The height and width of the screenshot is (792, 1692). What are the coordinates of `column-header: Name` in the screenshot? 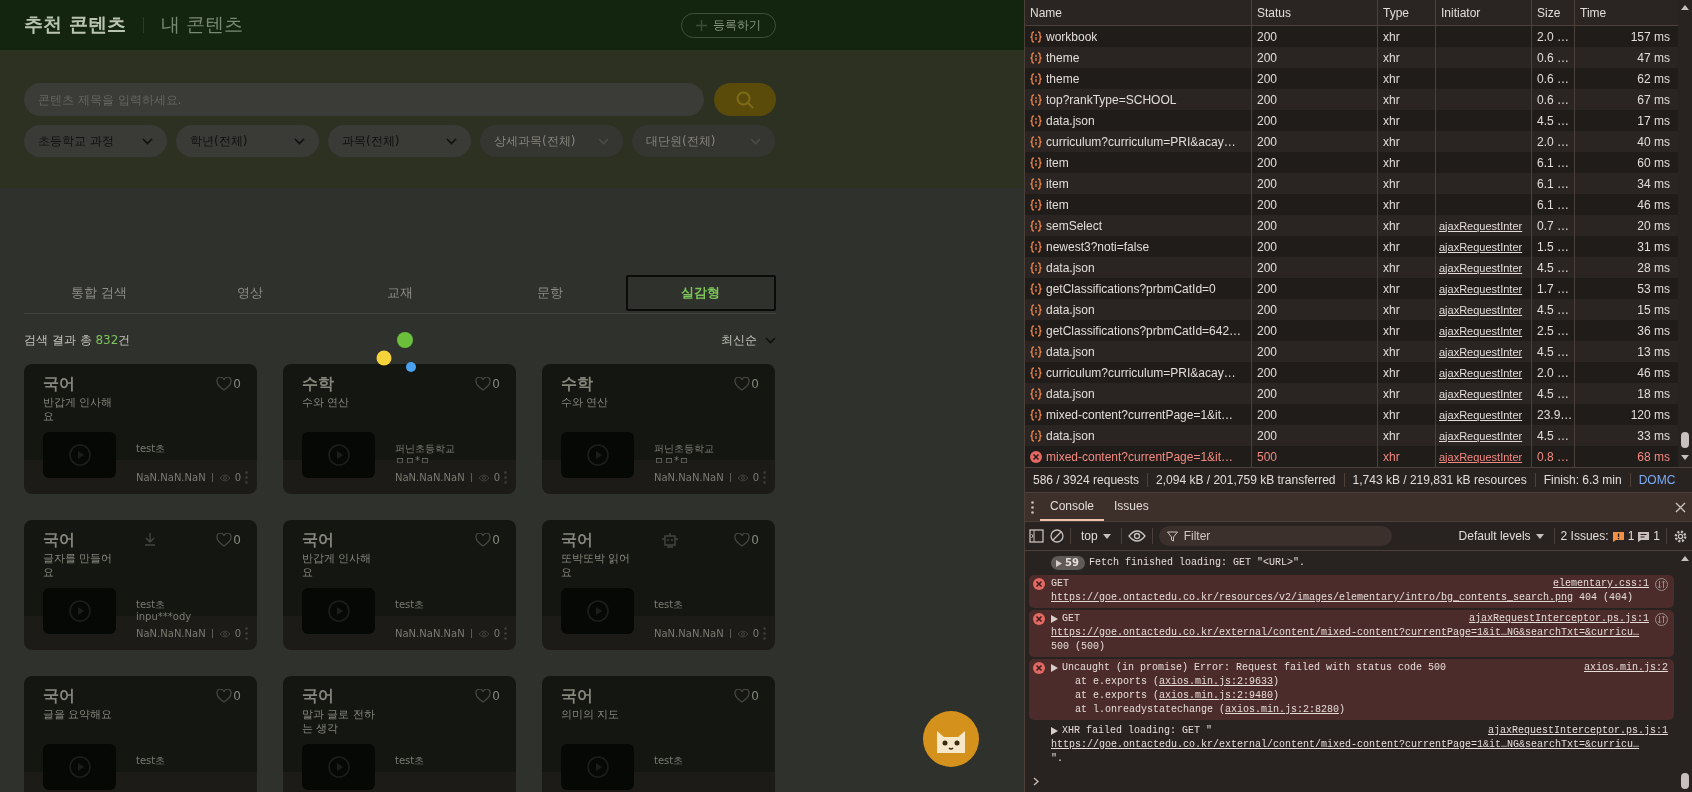 It's located at (1138, 12).